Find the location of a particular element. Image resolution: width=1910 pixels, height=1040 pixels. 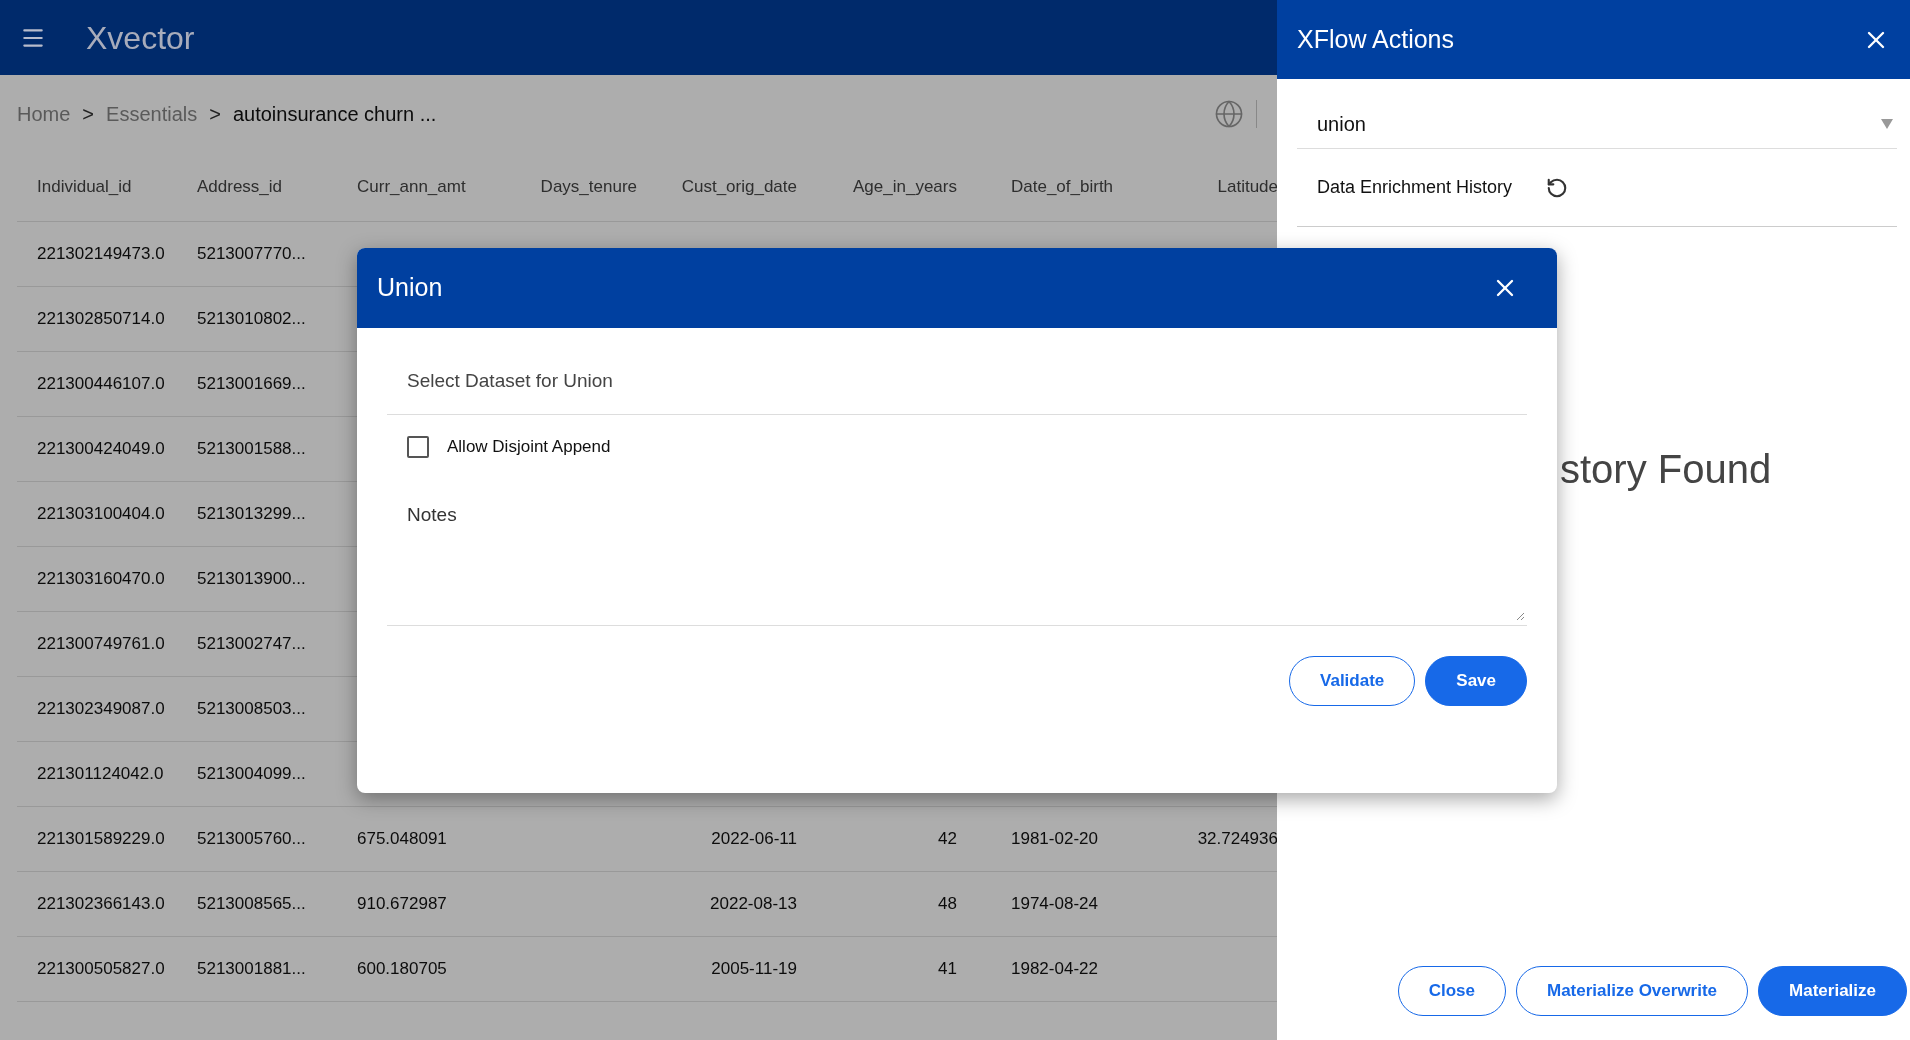

action-select: union is located at coordinates (1597, 124).